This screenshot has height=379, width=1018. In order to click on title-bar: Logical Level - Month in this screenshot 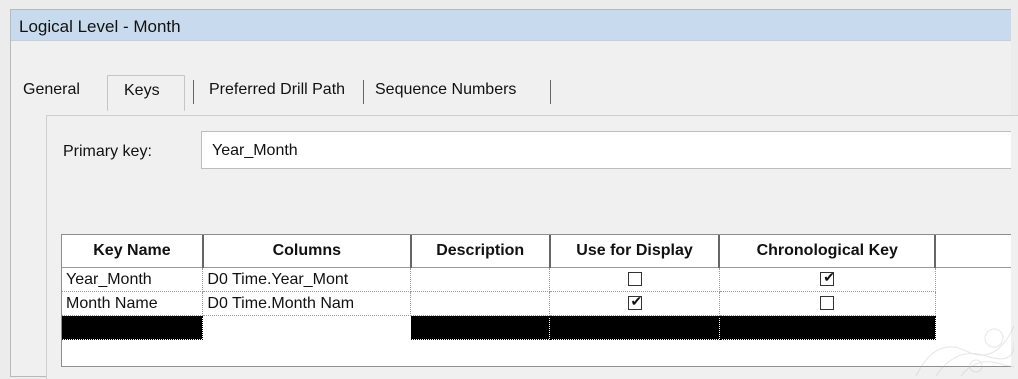, I will do `click(511, 25)`.